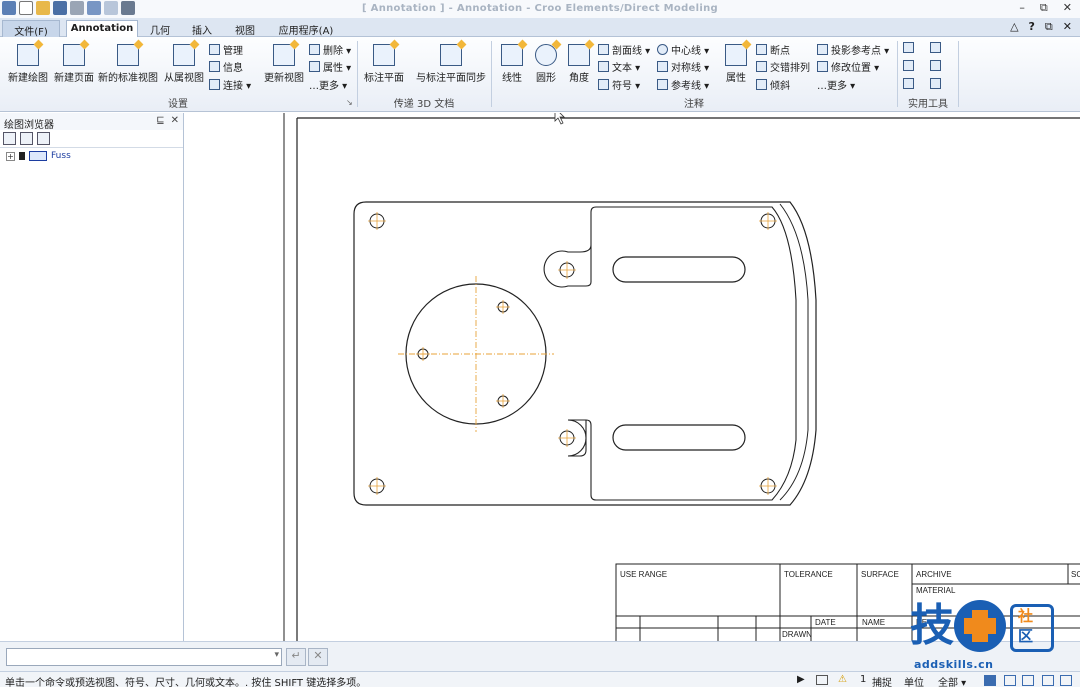 Image resolution: width=1080 pixels, height=687 pixels. Describe the element at coordinates (26, 138) in the screenshot. I see `filter-icon` at that location.